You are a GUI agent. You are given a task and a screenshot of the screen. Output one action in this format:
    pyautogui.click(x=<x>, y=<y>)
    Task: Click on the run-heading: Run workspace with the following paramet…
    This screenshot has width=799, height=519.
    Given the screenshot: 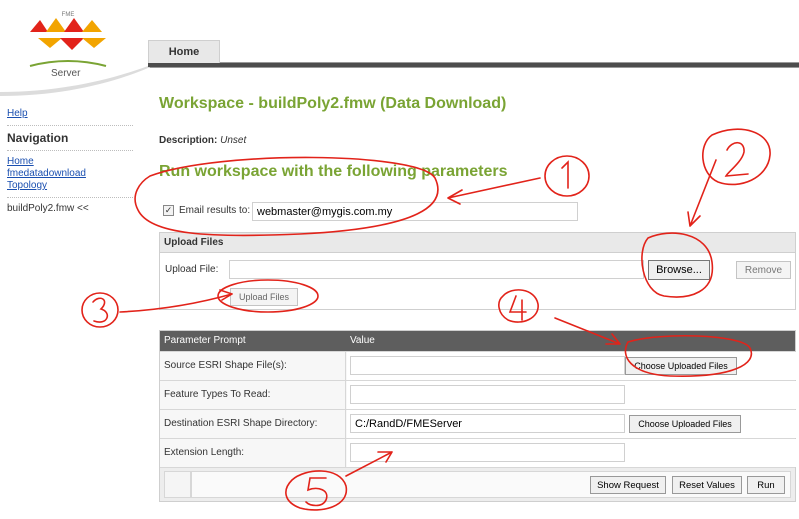 What is the action you would take?
    pyautogui.click(x=333, y=171)
    